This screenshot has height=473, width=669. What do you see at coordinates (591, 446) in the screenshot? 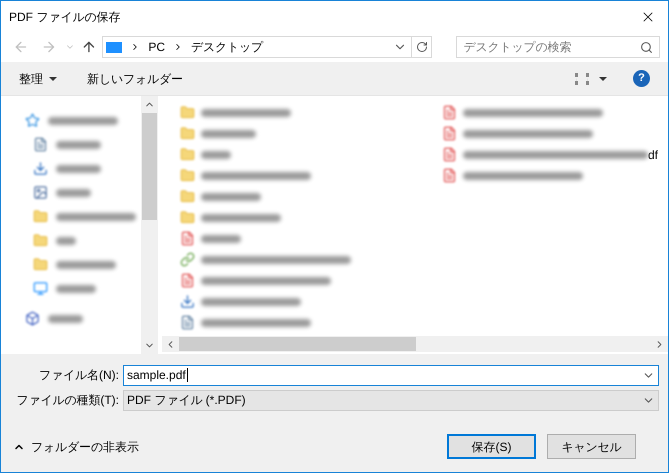
I see `dialog-button: キャンセル` at bounding box center [591, 446].